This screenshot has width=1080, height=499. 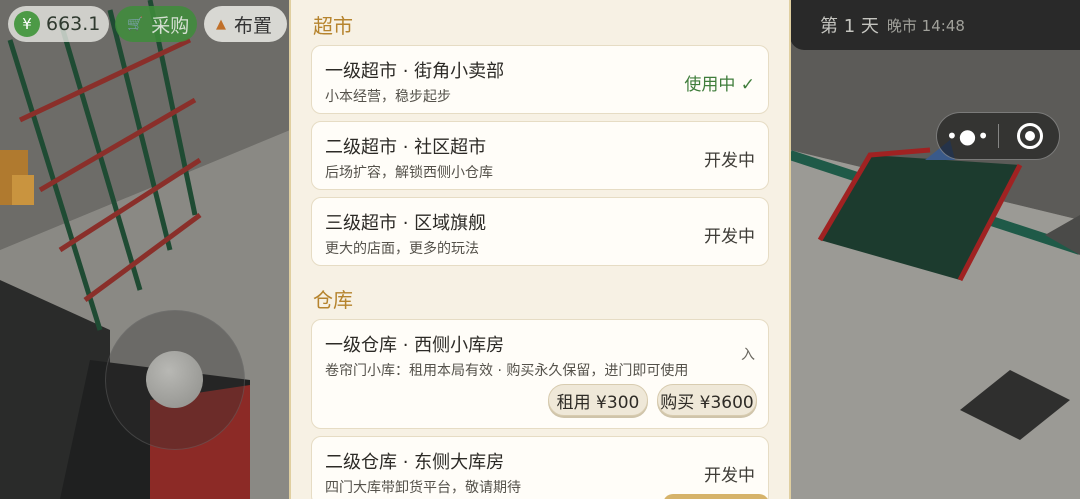 I want to click on section-title-warehouse: 仓库, so click(x=333, y=300).